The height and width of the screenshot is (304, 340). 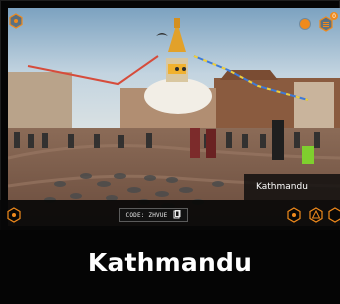 I want to click on location-label: Kathmandu, so click(x=292, y=187).